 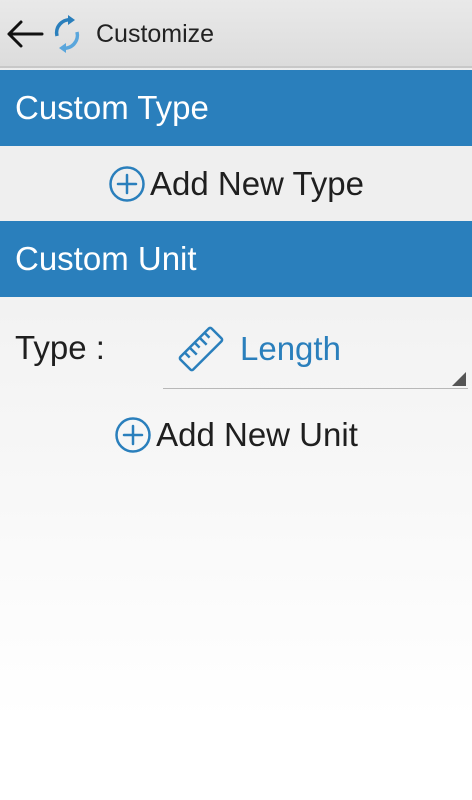 What do you see at coordinates (257, 434) in the screenshot?
I see `add-new-unit-label: Add New Unit` at bounding box center [257, 434].